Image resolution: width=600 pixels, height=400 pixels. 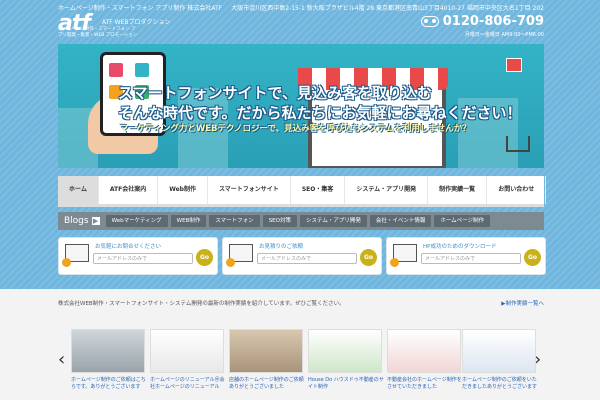 What do you see at coordinates (76, 221) in the screenshot?
I see `blogs-label: Blogs` at bounding box center [76, 221].